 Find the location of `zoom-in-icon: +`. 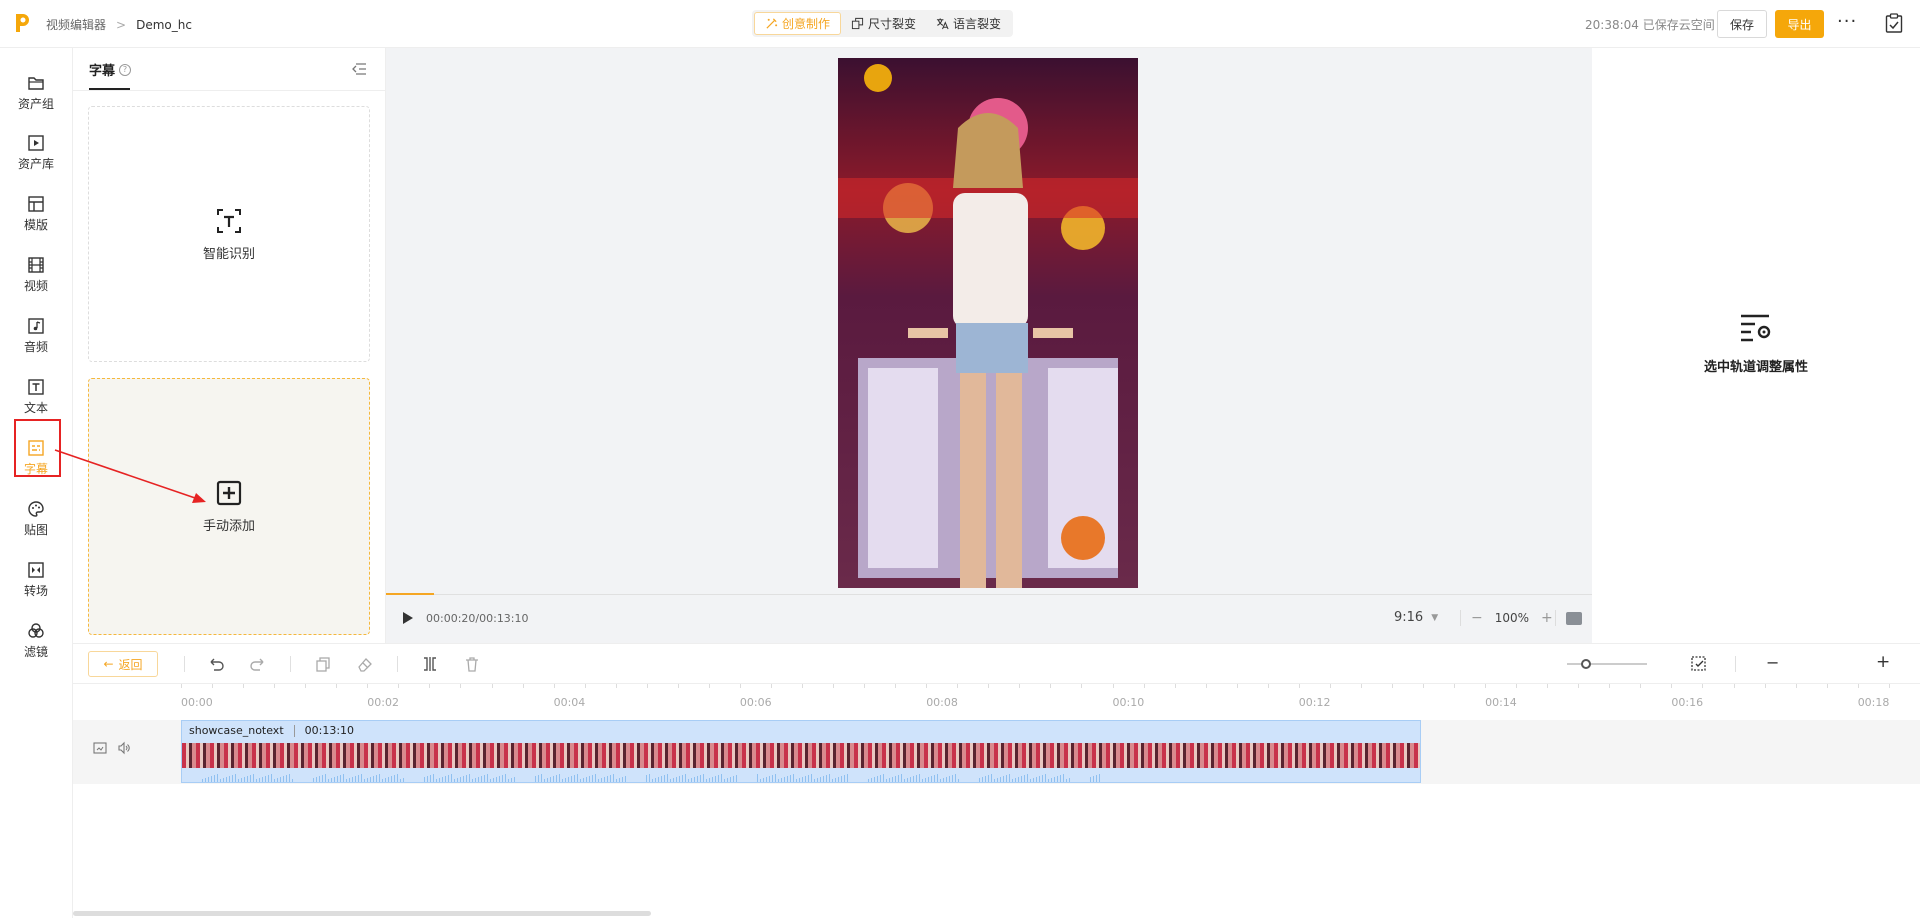

zoom-in-icon: + is located at coordinates (1547, 618).